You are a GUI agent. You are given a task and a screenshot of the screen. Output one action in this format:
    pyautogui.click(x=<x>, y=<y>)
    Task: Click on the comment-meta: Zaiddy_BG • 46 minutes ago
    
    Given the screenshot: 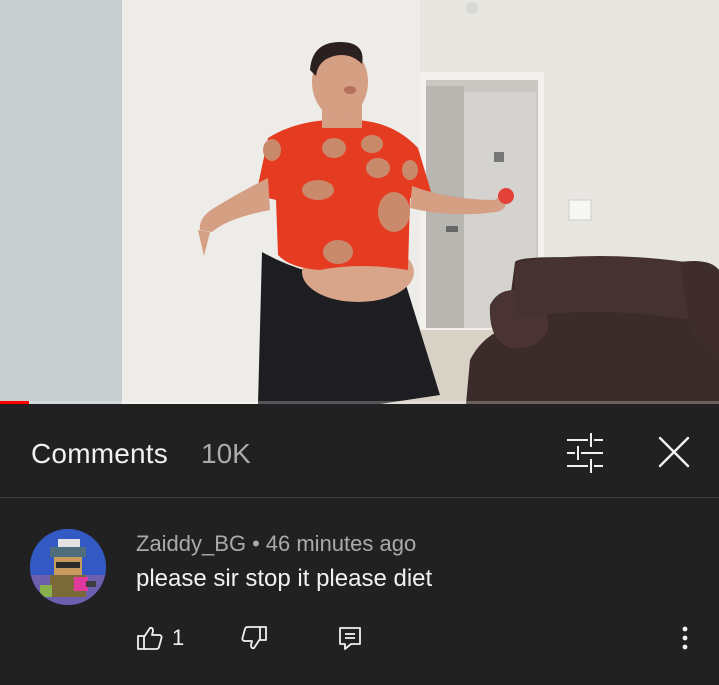 What is the action you would take?
    pyautogui.click(x=276, y=544)
    